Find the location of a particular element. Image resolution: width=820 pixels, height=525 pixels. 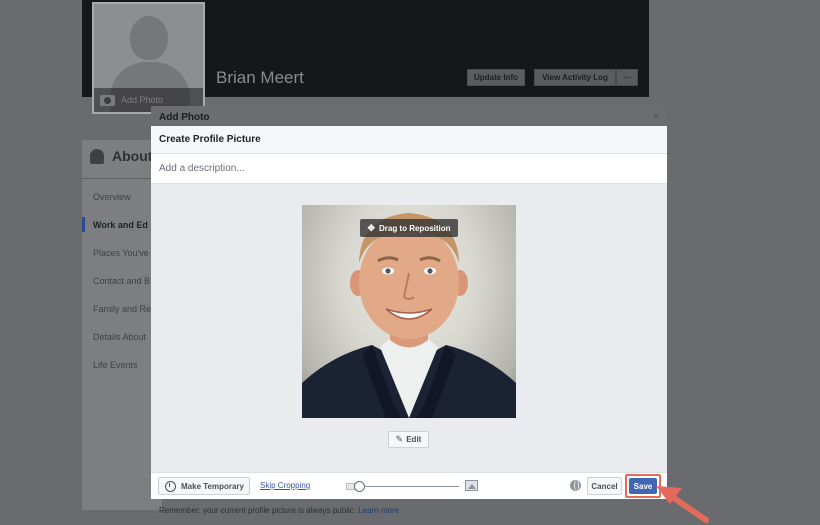

about-title: About is located at coordinates (132, 156).